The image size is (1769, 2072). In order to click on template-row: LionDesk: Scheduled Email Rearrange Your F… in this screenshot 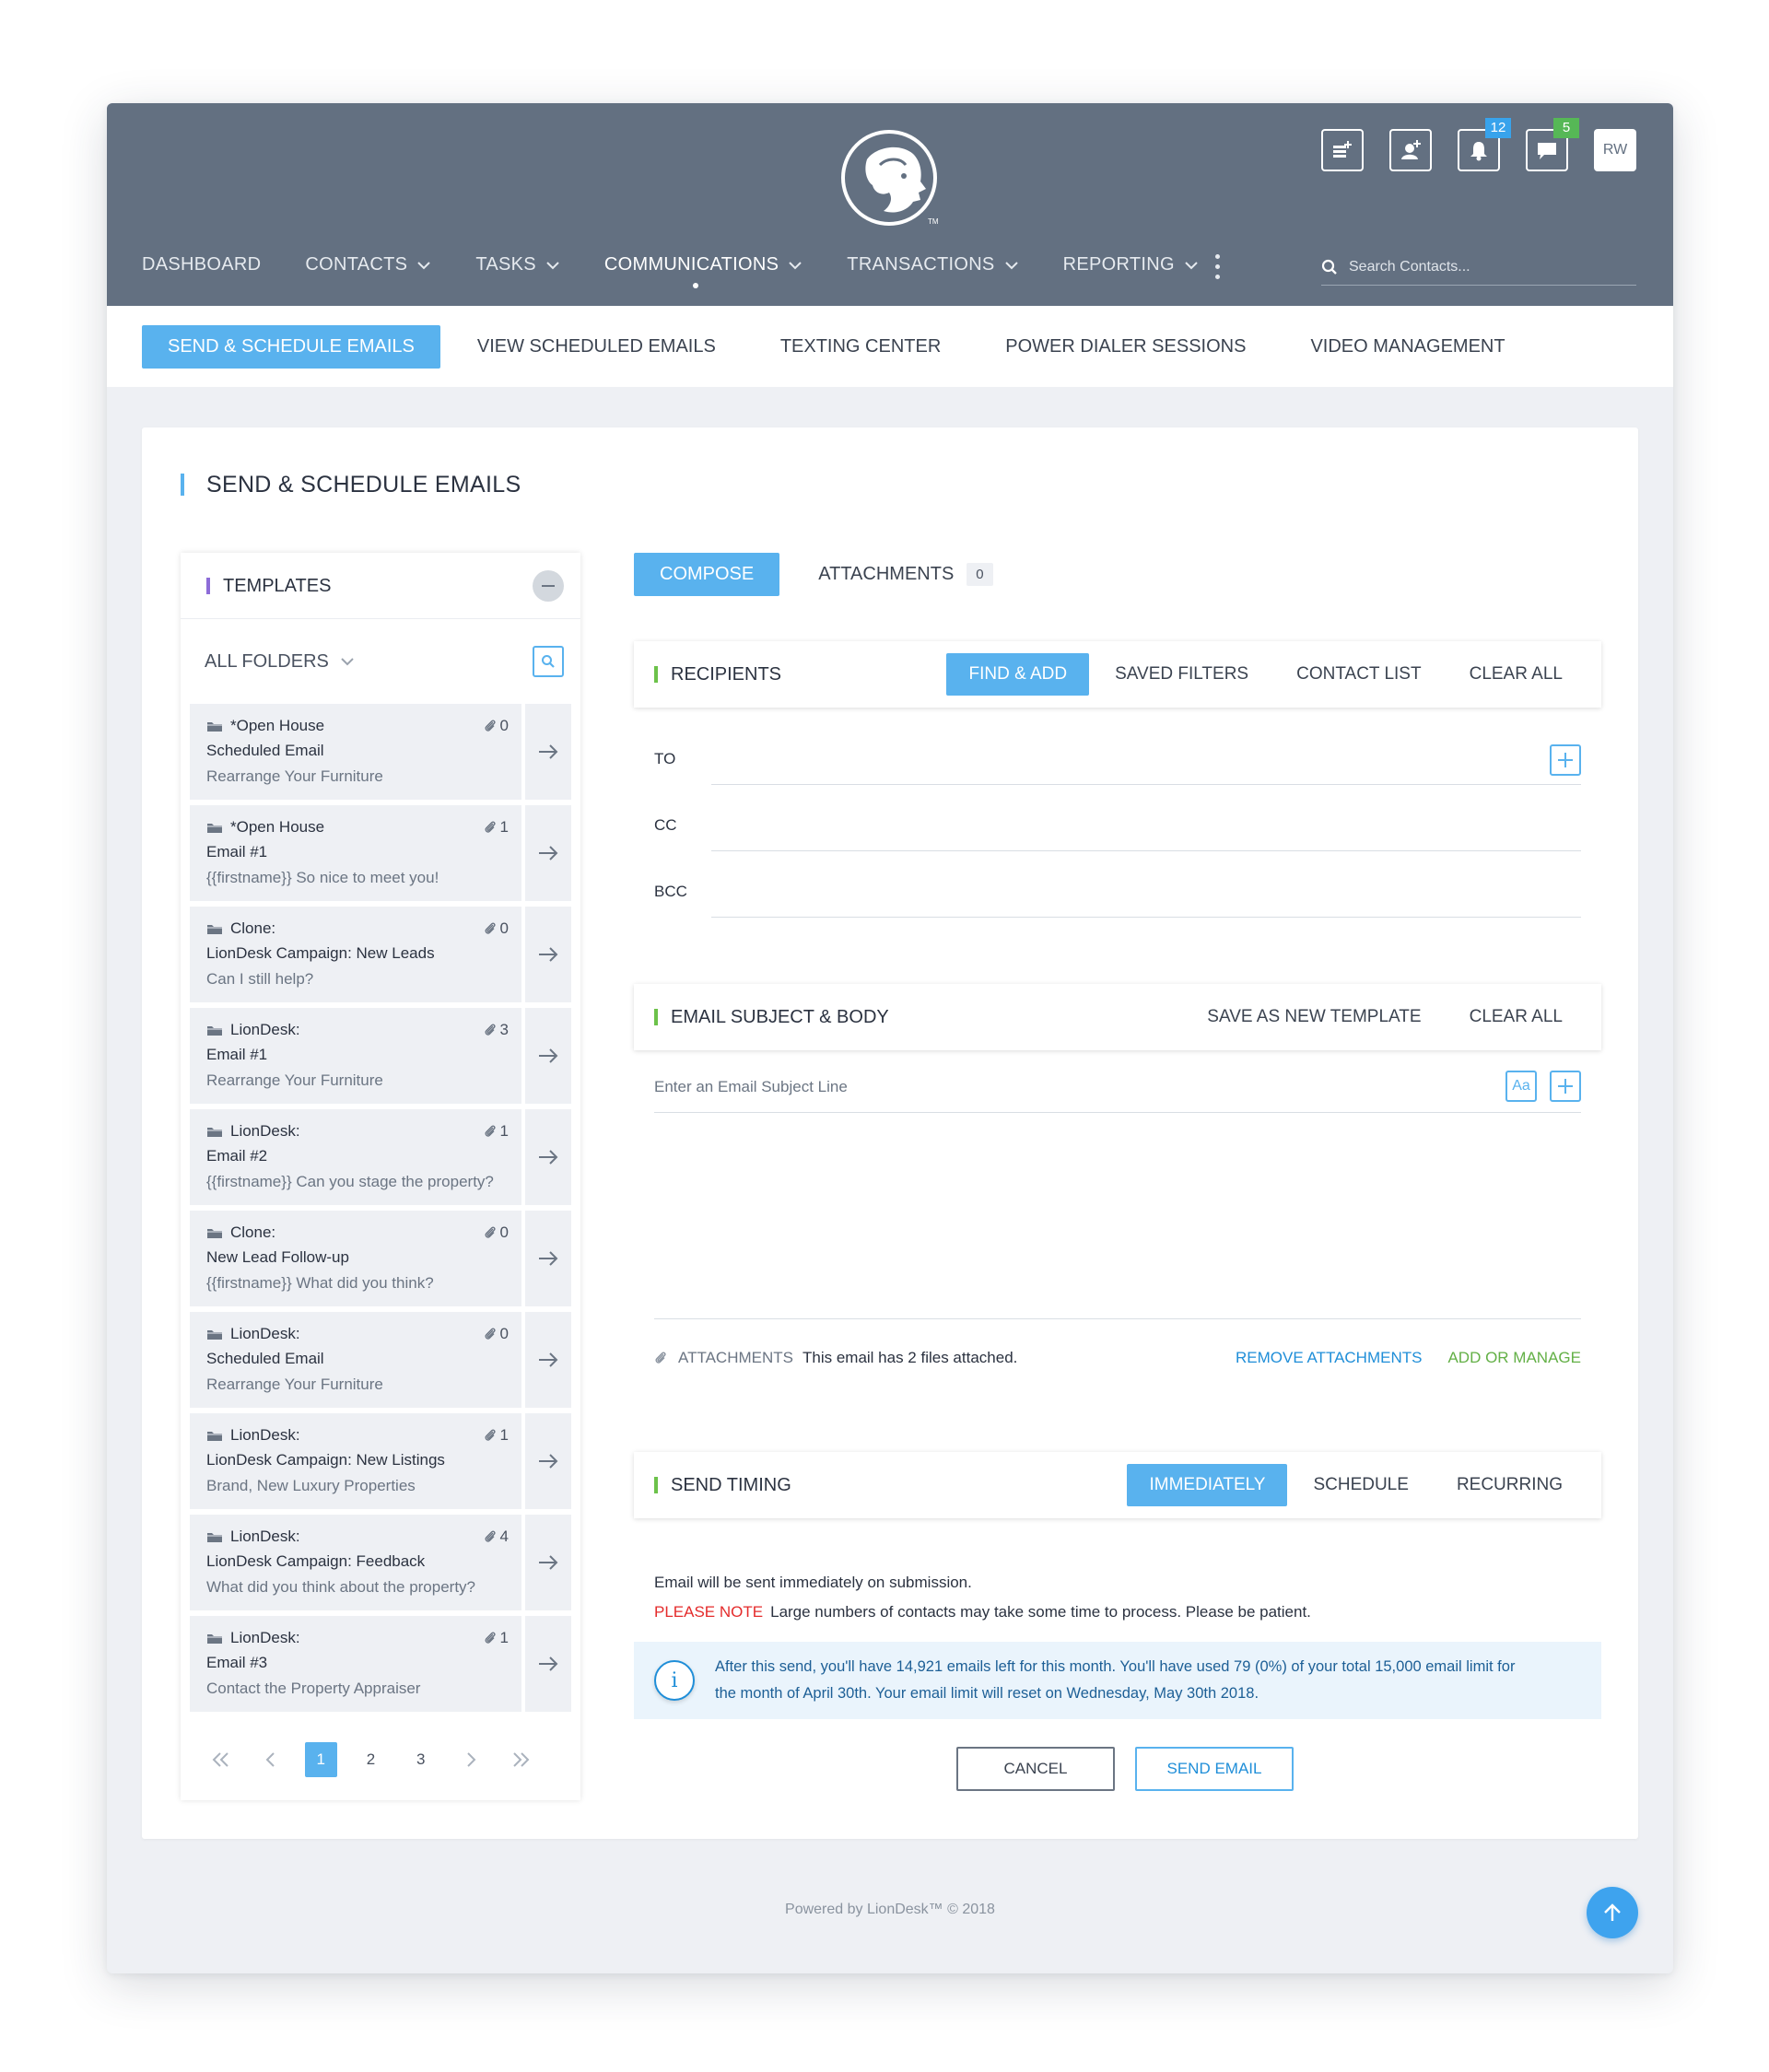, I will do `click(380, 1360)`.